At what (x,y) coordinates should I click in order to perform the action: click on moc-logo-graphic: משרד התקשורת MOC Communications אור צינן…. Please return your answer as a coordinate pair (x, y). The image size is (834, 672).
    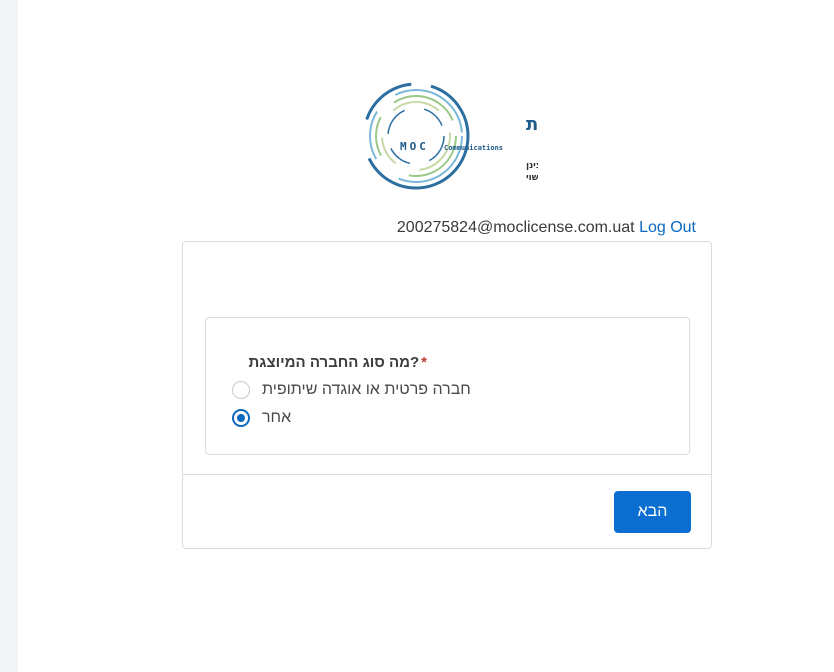
    Looking at the image, I should click on (450, 136).